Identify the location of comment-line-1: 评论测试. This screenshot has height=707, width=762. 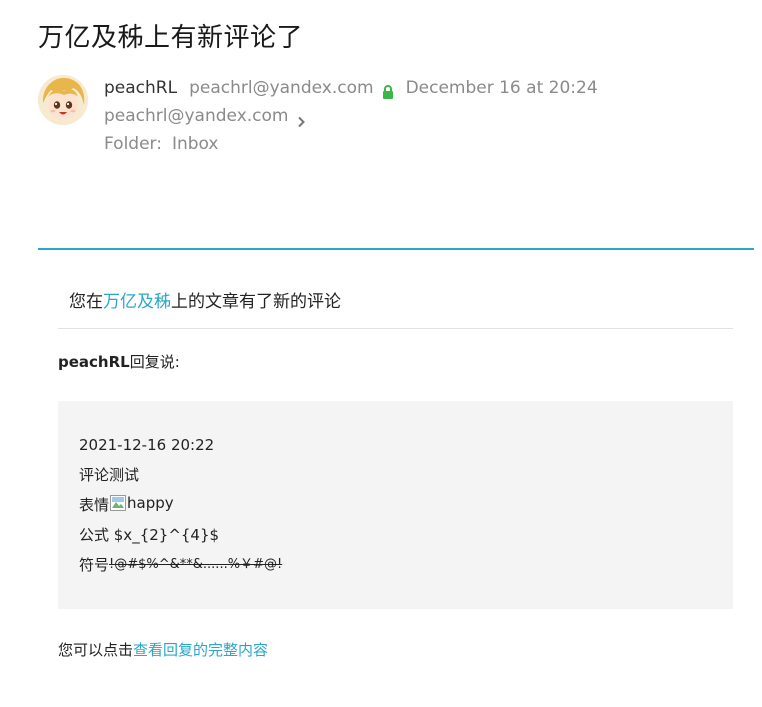
(109, 475).